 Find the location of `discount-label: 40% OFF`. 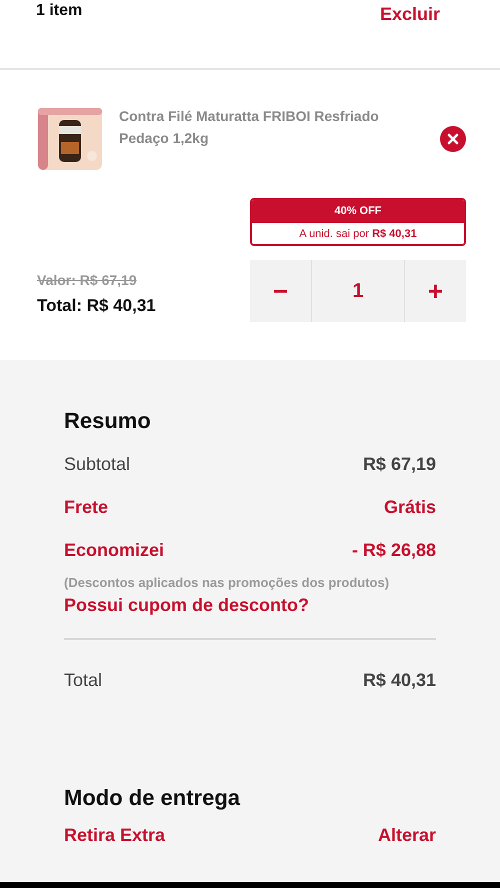

discount-label: 40% OFF is located at coordinates (358, 211).